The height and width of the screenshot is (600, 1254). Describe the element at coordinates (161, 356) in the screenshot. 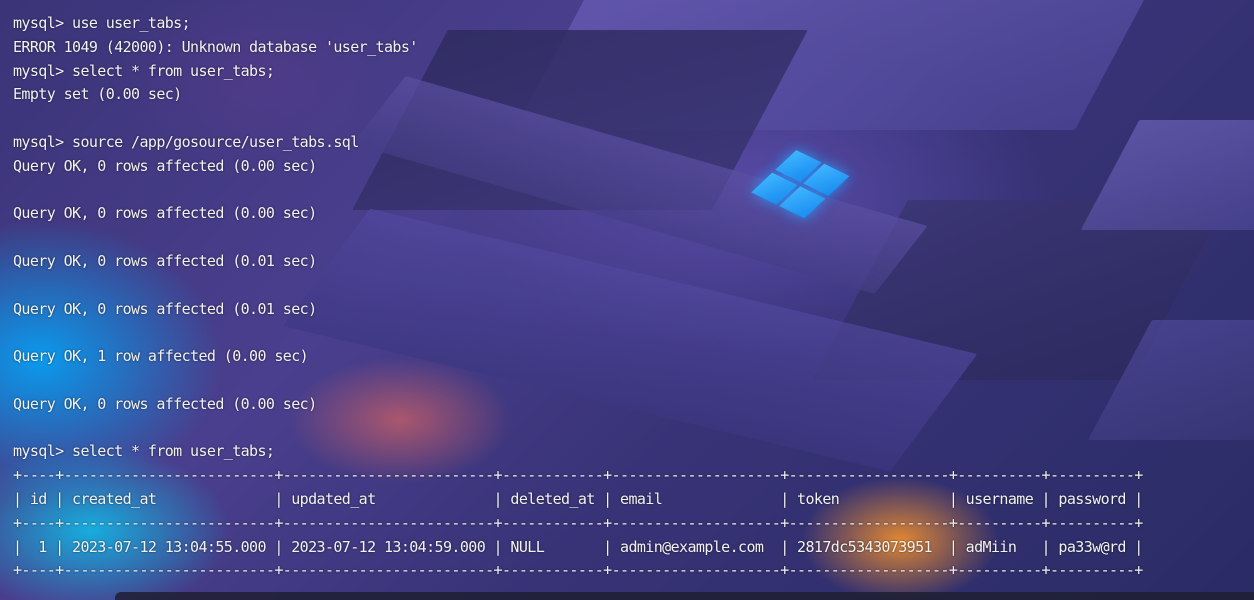

I see `terminal-line: Query OK, 1 row affected (0.00 sec)` at that location.